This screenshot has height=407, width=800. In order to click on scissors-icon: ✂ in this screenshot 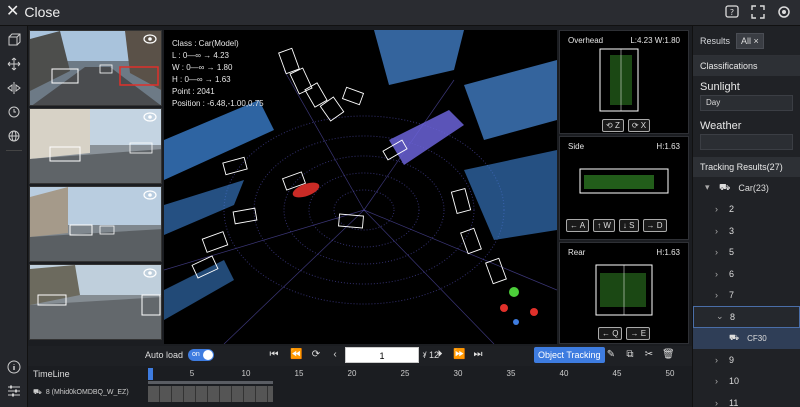, I will do `click(649, 355)`.